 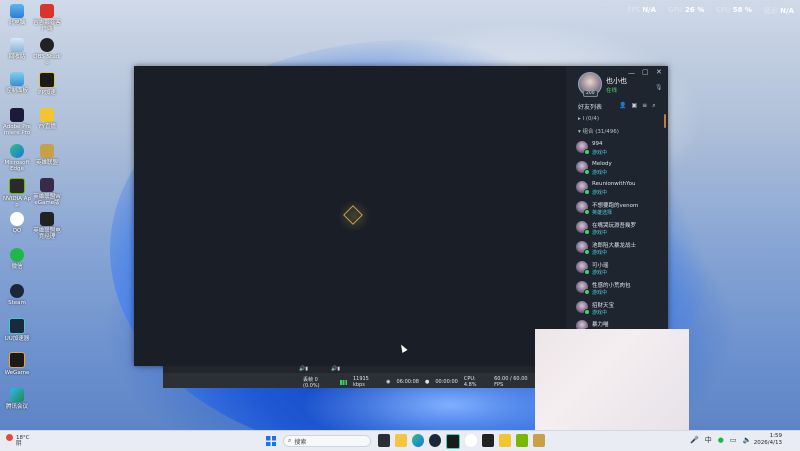 I want to click on profile-status: 在线, so click(x=611, y=90).